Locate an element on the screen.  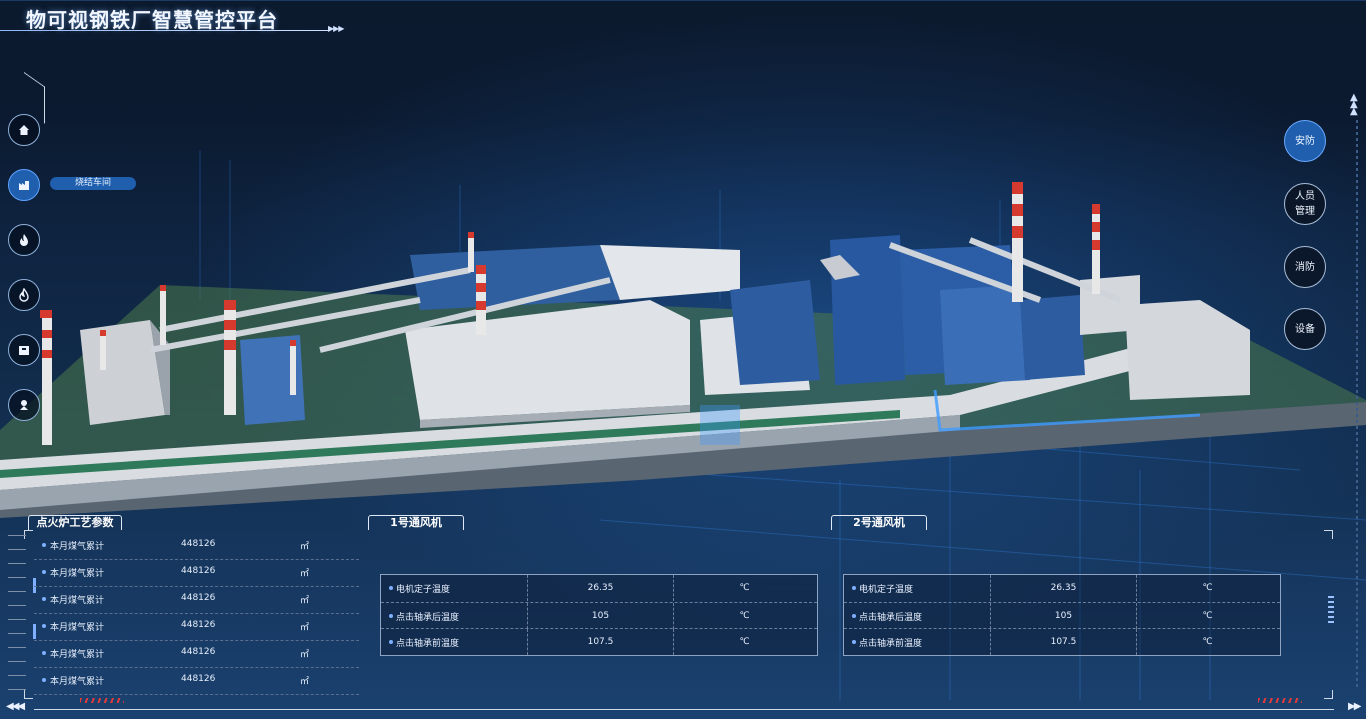
nav-firefighting-button: 消防 is located at coordinates (1305, 267).